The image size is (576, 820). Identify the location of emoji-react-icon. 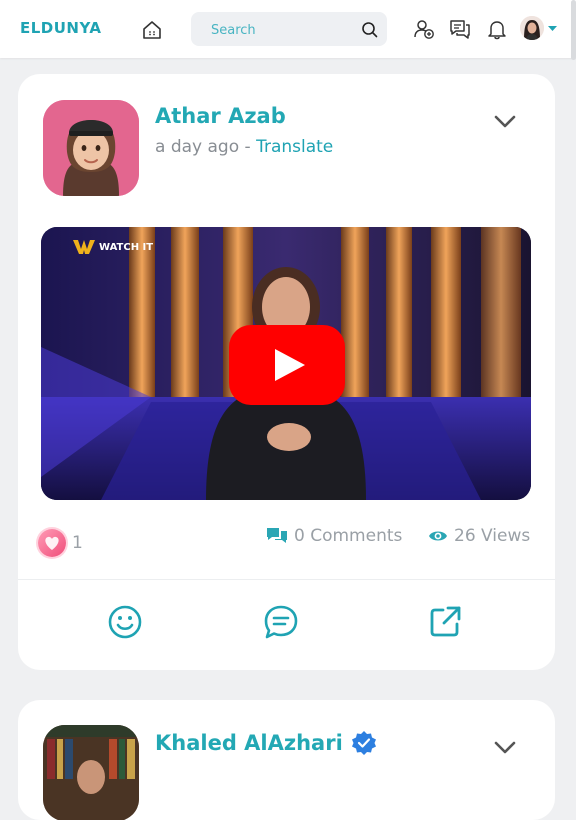
(125, 622).